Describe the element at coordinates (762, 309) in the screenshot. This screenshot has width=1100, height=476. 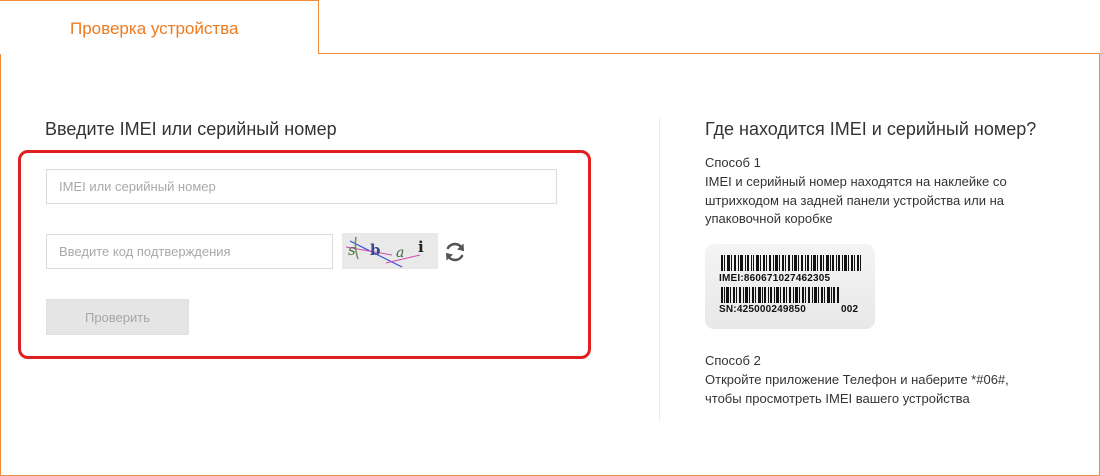
I see `sticker-sn-text: SN:425000249850` at that location.